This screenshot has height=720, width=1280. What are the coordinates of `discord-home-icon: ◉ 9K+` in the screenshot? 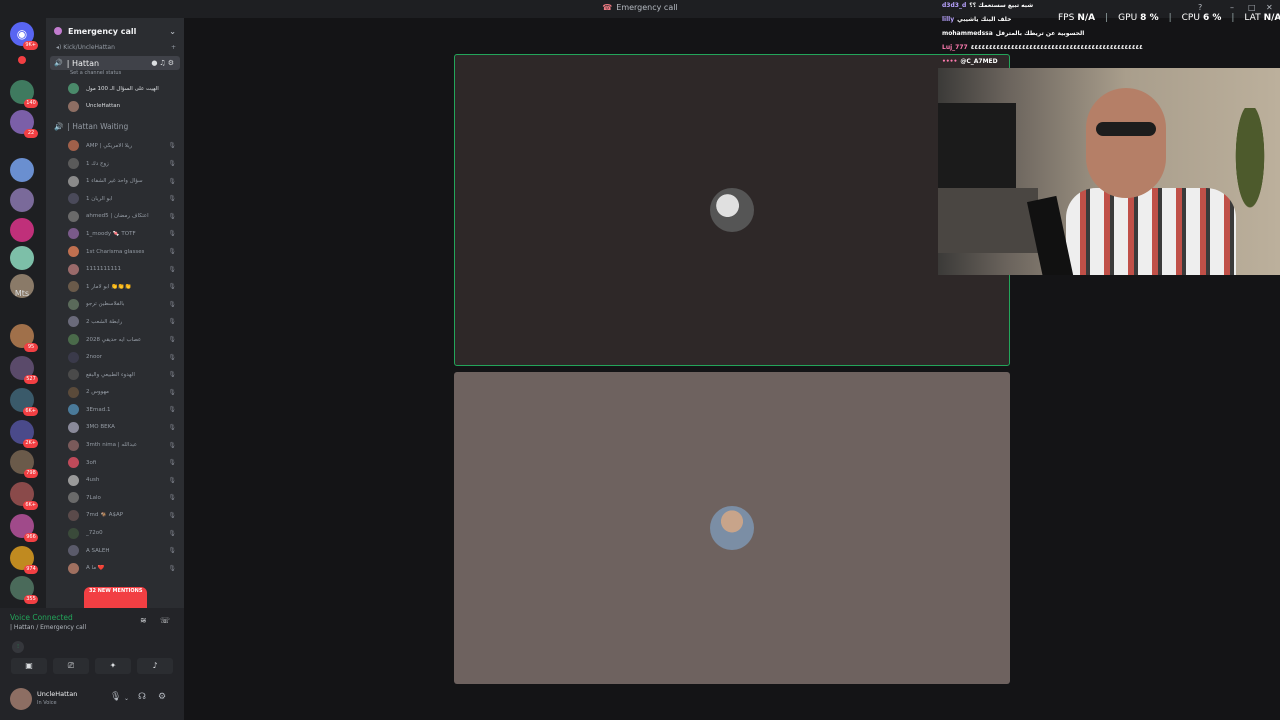 It's located at (24, 36).